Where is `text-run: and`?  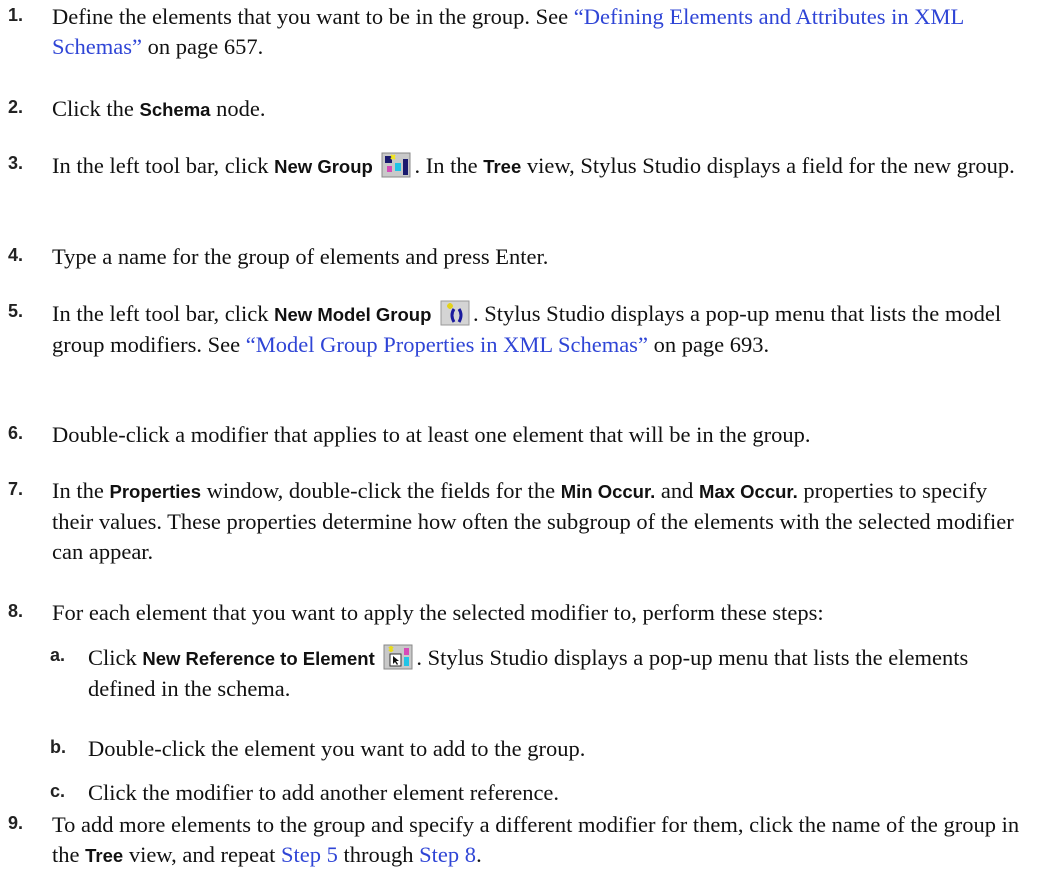 text-run: and is located at coordinates (677, 490).